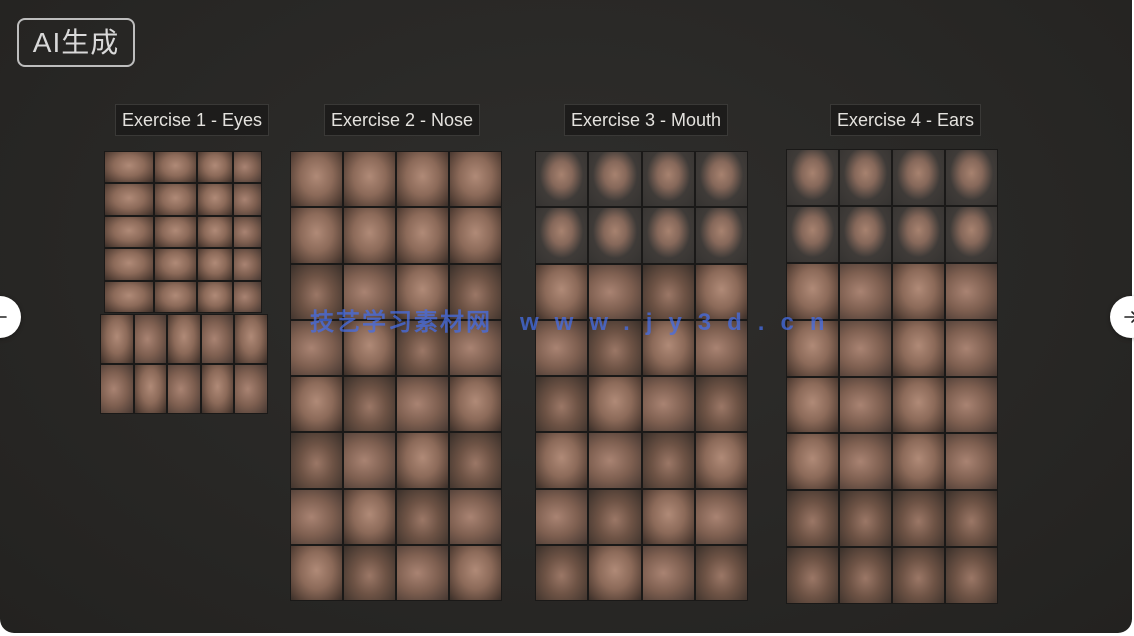  What do you see at coordinates (401, 322) in the screenshot?
I see `watermark-cn: 技艺学习素材网` at bounding box center [401, 322].